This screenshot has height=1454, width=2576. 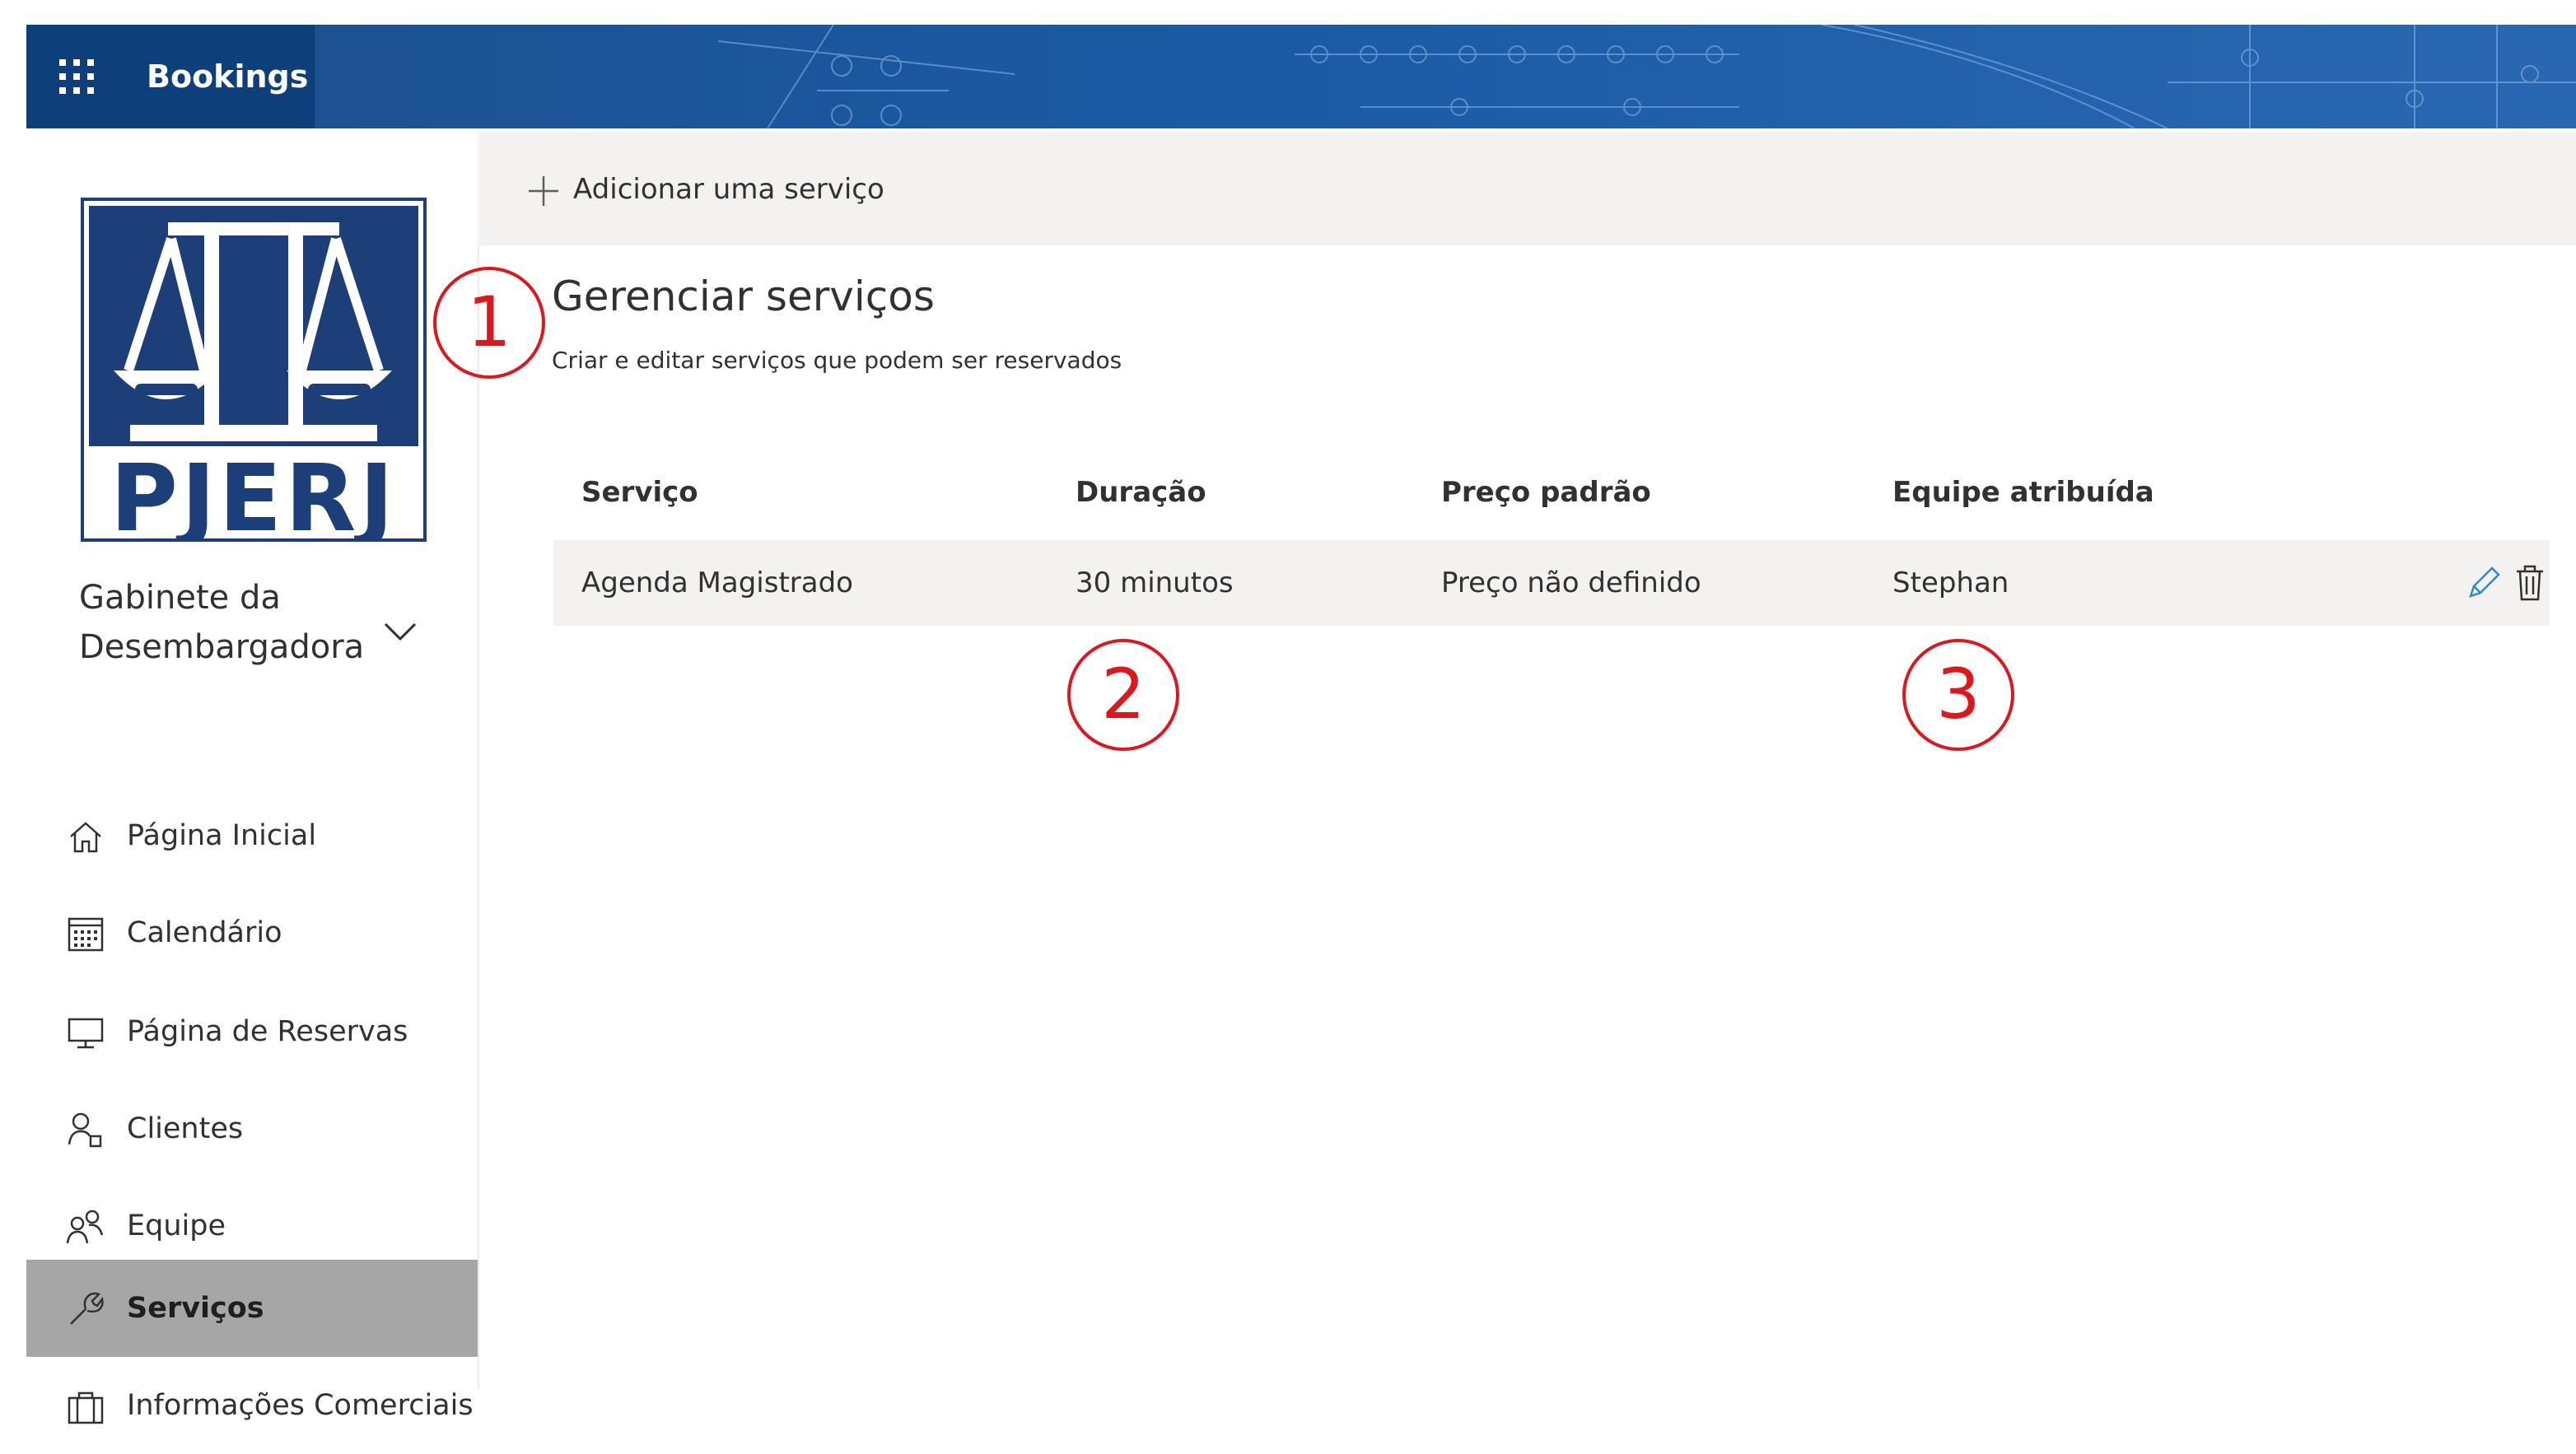 What do you see at coordinates (1546, 492) in the screenshot?
I see `column-header-price: Preço padrão` at bounding box center [1546, 492].